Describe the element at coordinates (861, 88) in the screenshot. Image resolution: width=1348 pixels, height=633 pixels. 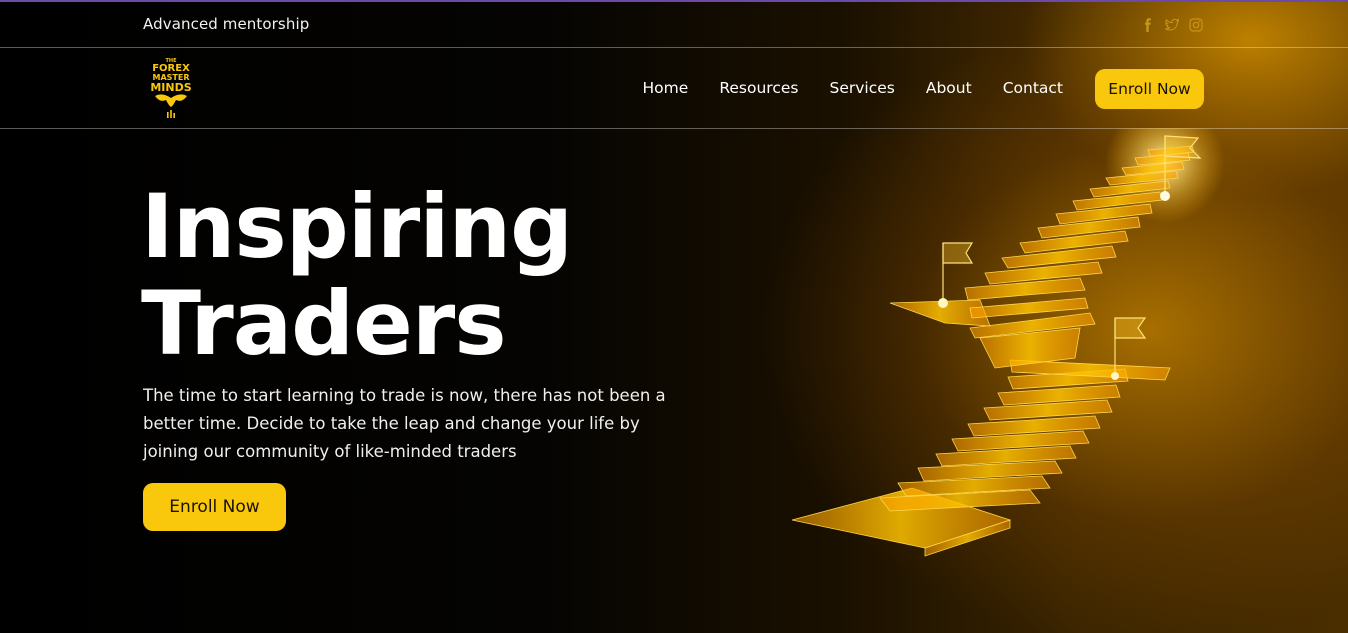
I see `nav-services-link: Services` at that location.